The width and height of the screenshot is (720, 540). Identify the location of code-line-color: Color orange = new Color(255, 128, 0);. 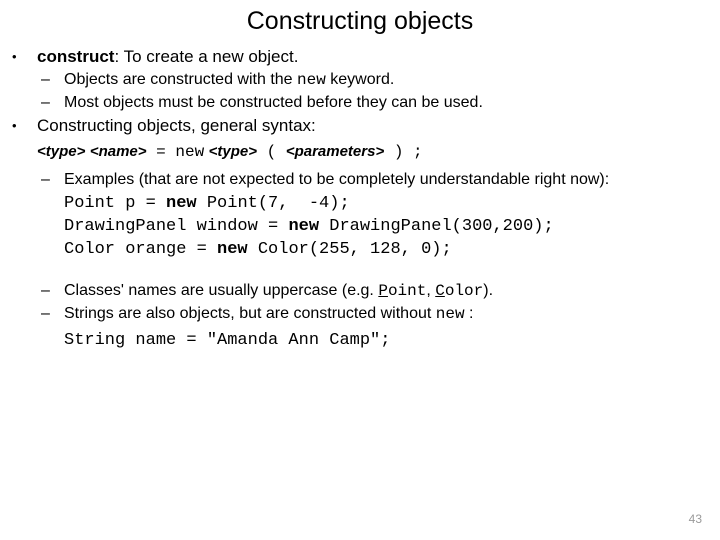
(360, 249).